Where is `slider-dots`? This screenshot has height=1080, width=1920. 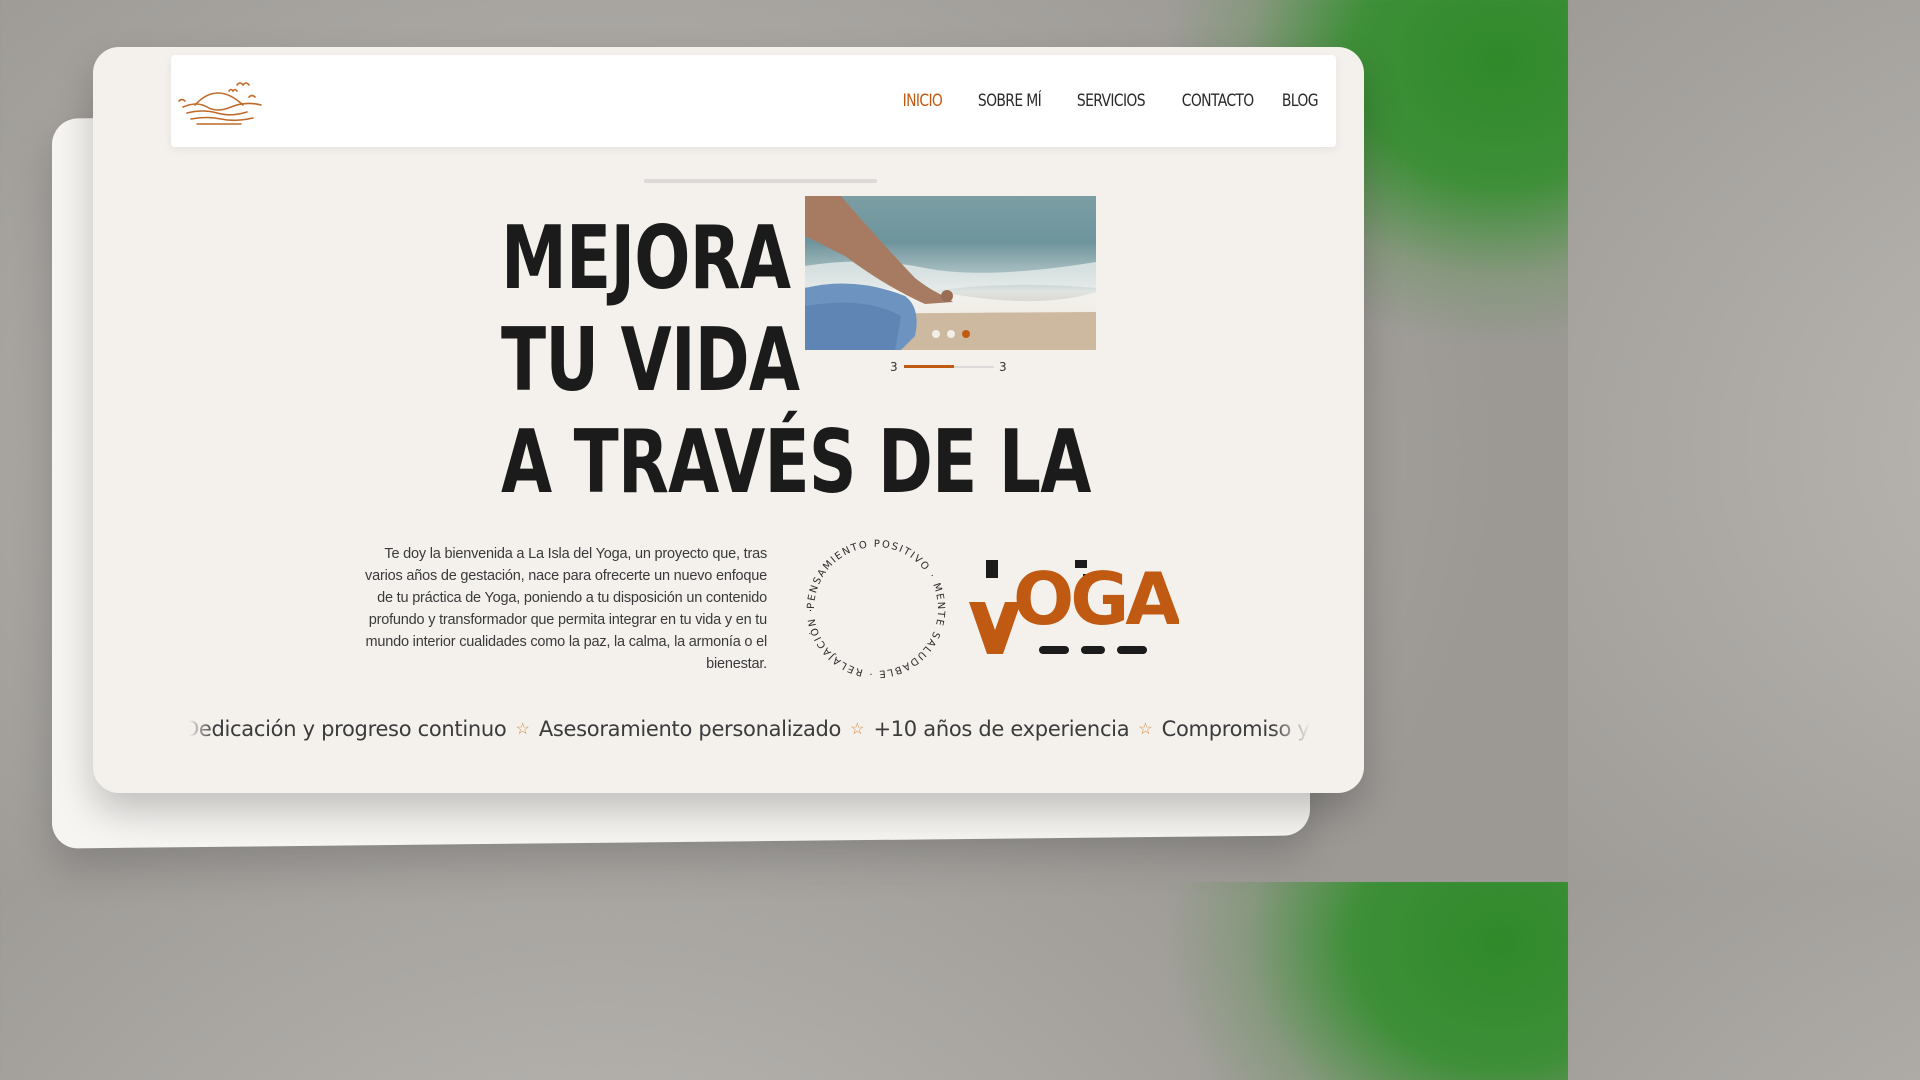
slider-dots is located at coordinates (951, 334).